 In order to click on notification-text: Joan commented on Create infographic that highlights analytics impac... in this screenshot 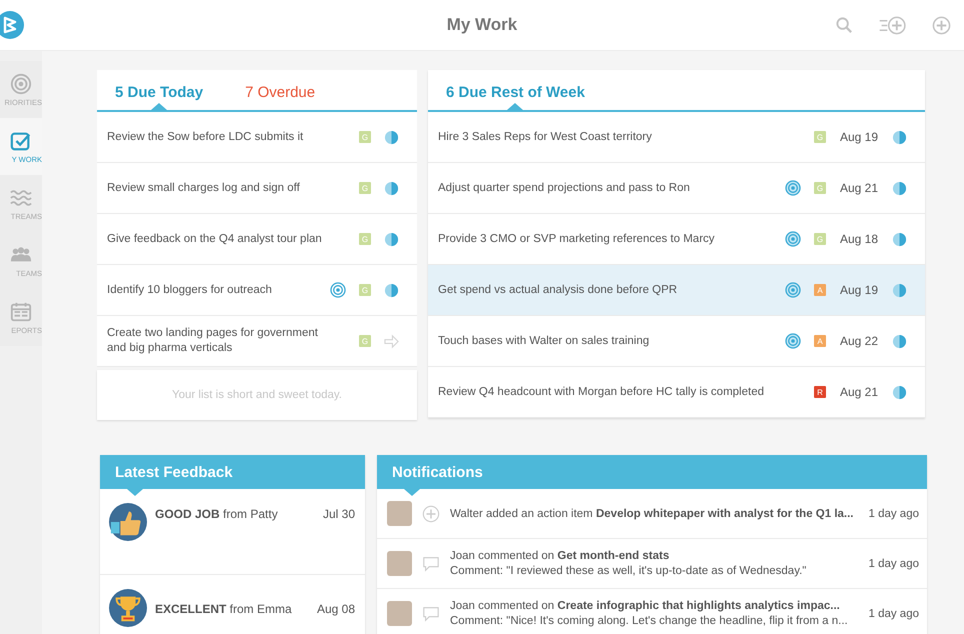, I will do `click(645, 606)`.